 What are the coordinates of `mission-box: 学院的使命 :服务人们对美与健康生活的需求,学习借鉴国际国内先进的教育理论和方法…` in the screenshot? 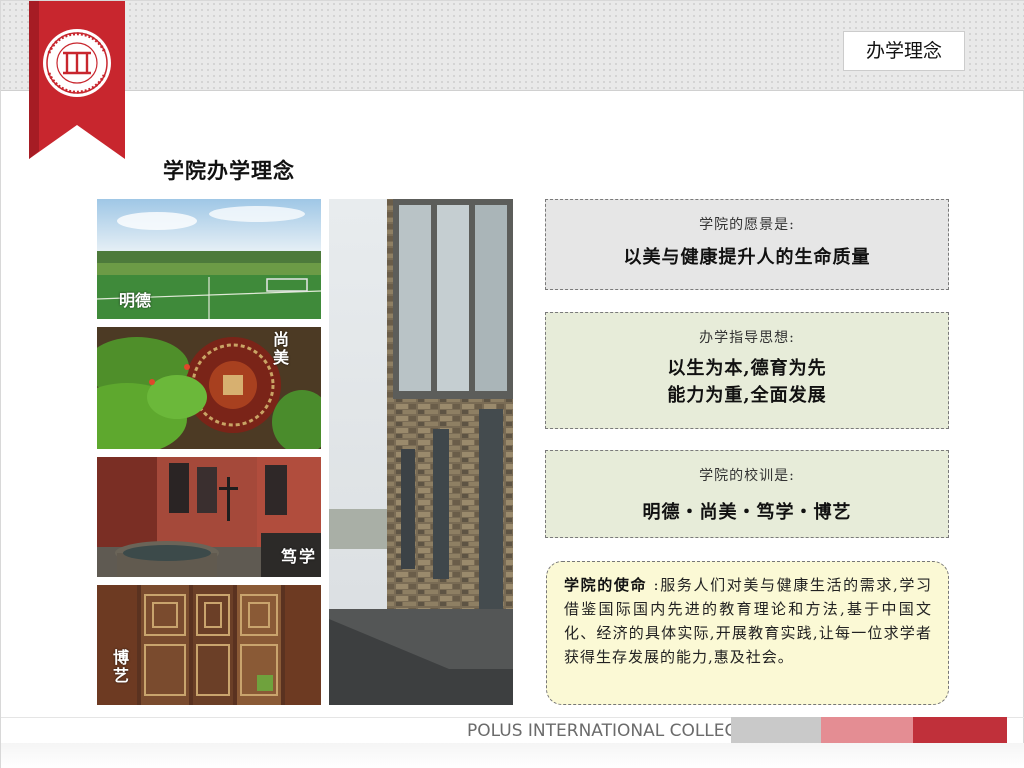 It's located at (747, 633).